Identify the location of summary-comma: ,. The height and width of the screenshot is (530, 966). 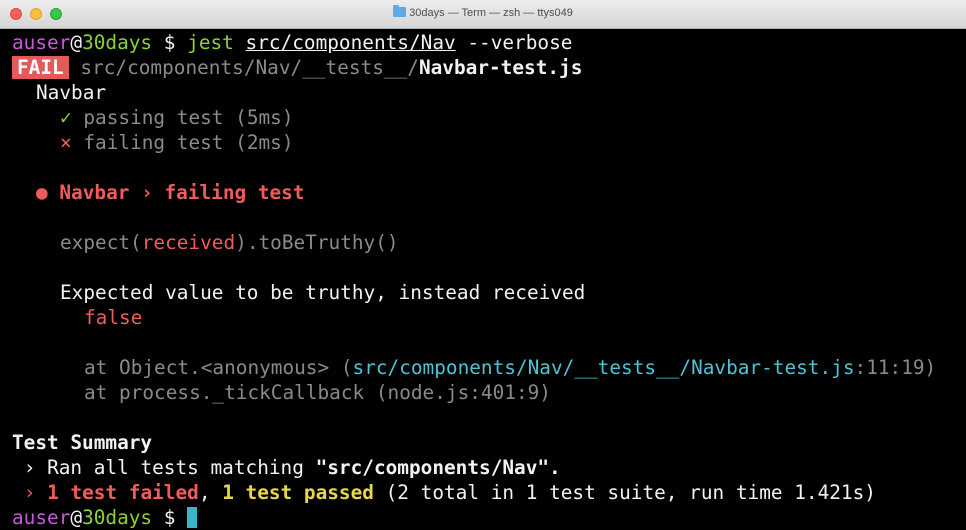
(210, 492).